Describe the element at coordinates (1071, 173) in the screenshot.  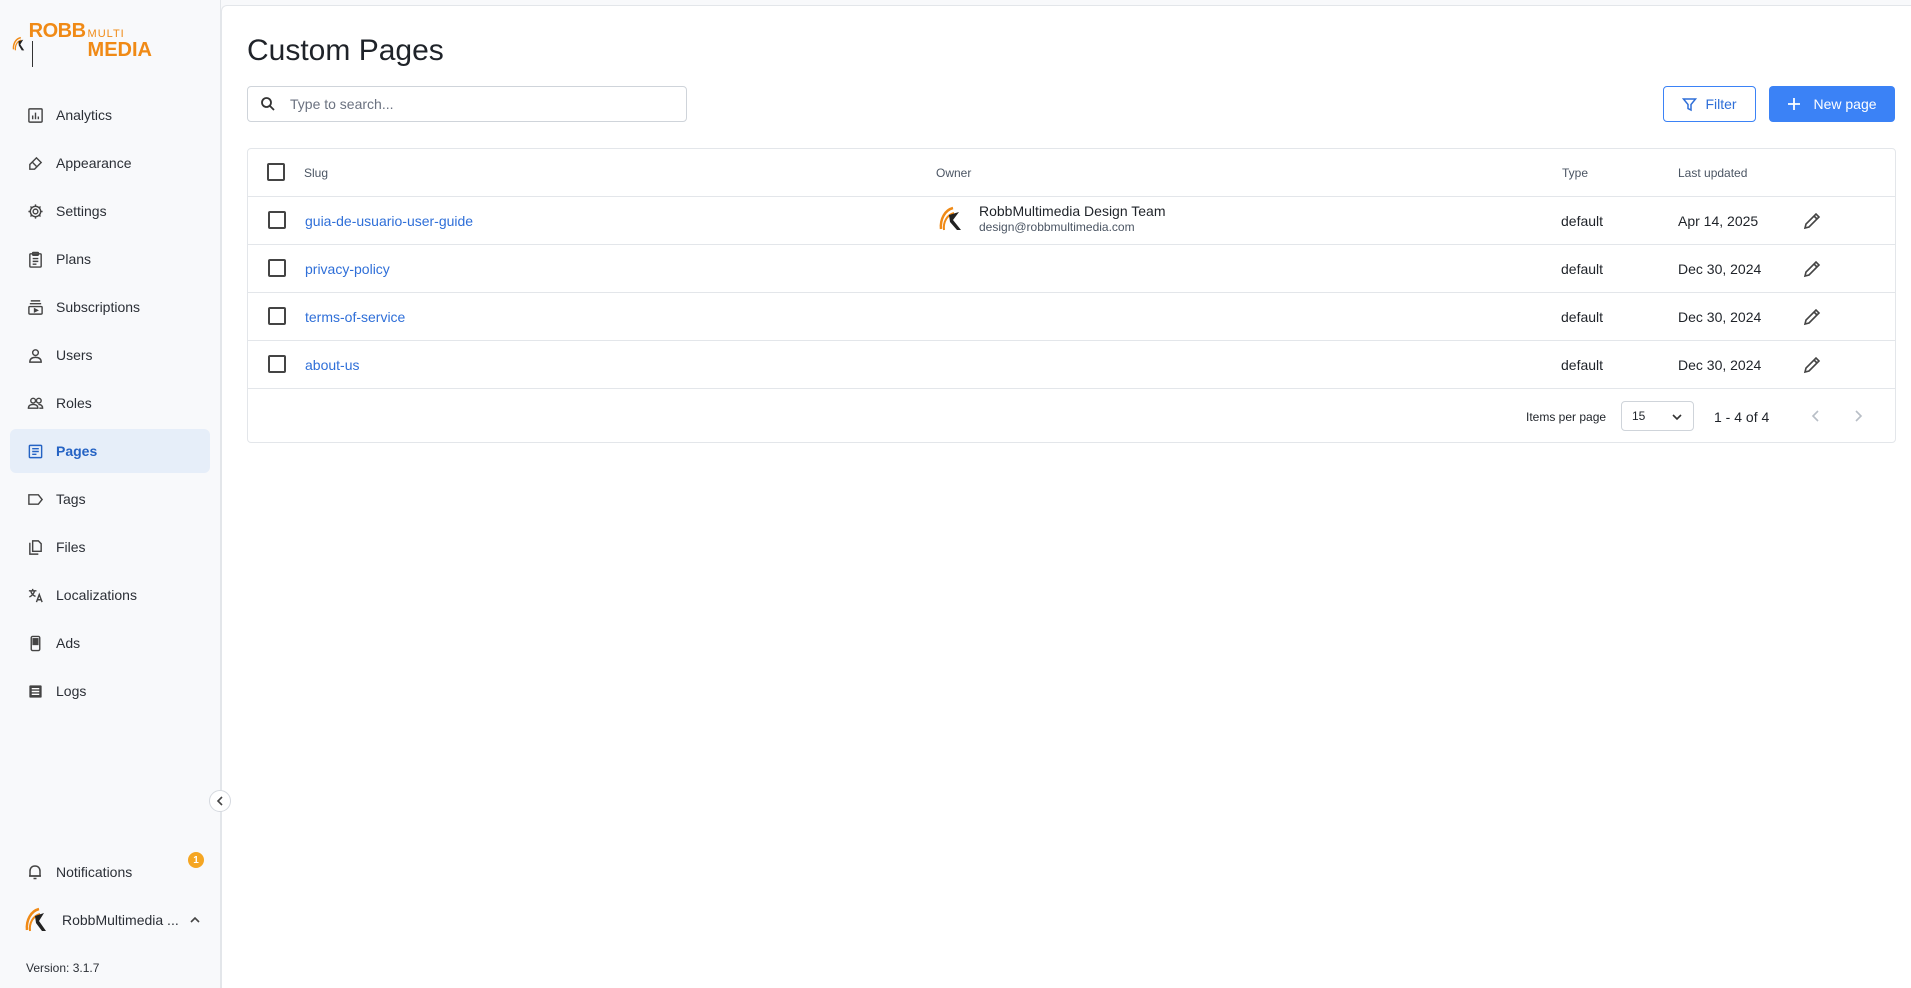
I see `table-header: Slug Owner Type Last updated` at that location.